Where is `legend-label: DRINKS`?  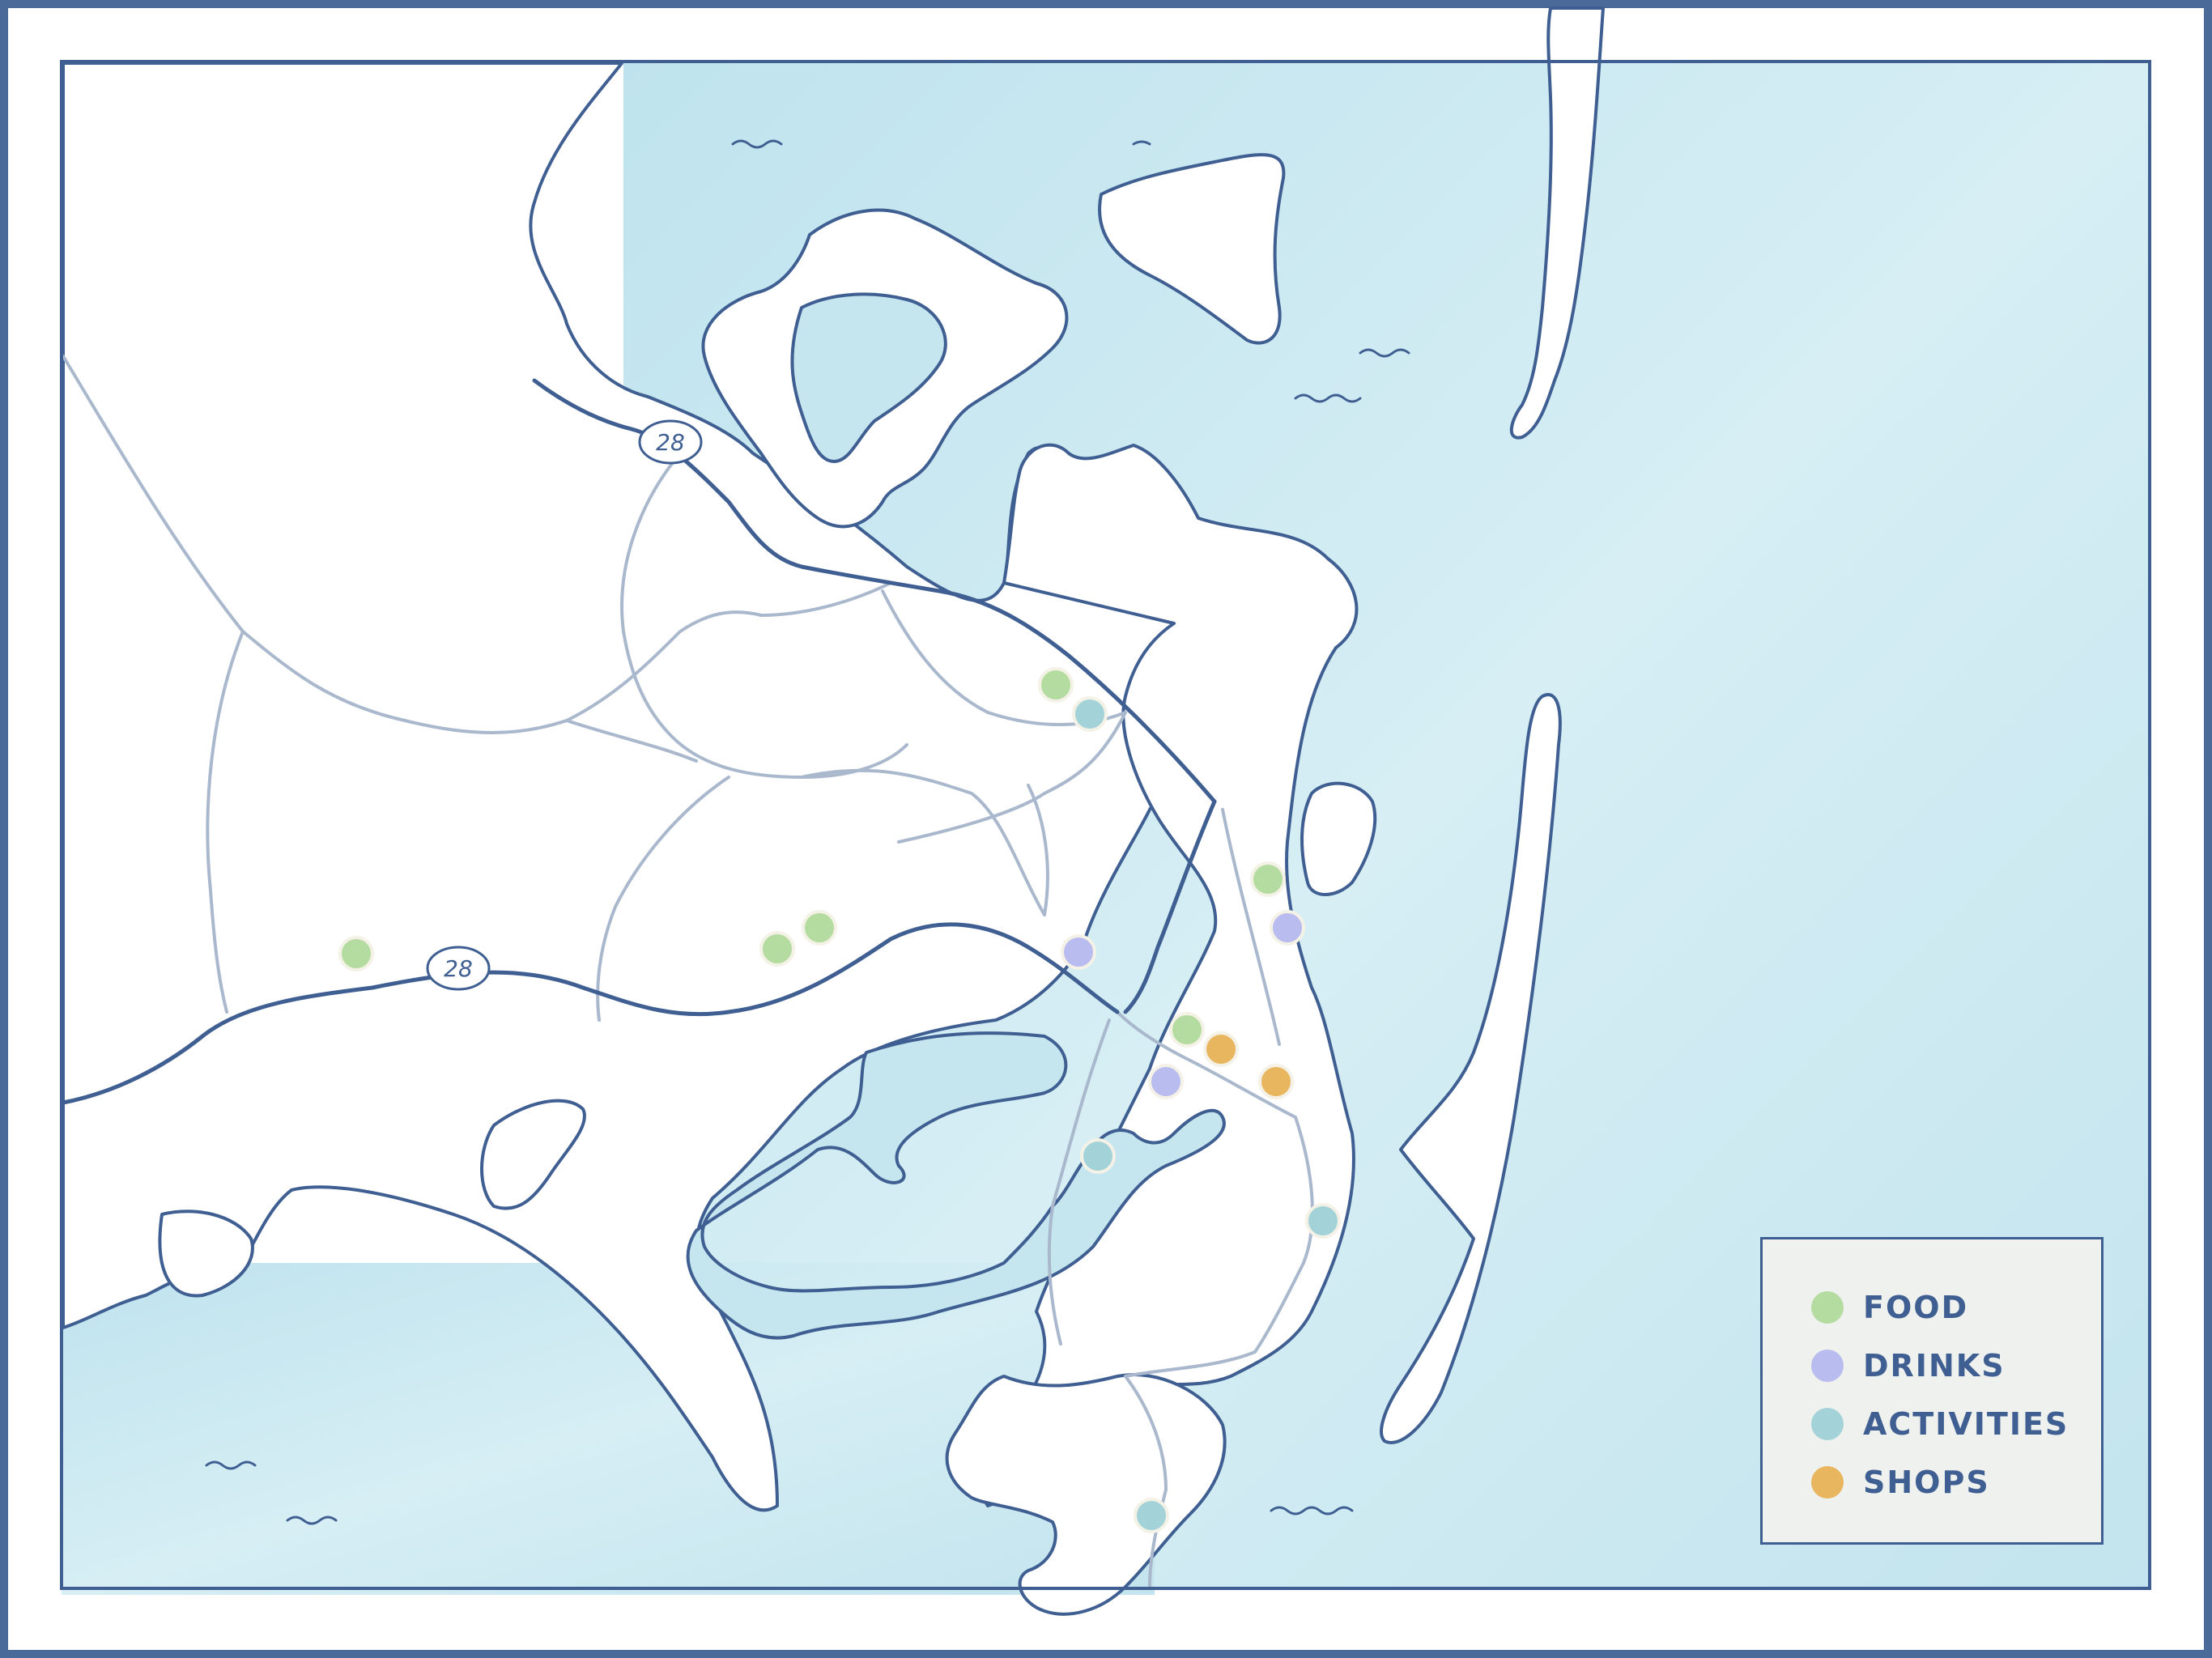
legend-label: DRINKS is located at coordinates (1934, 1366).